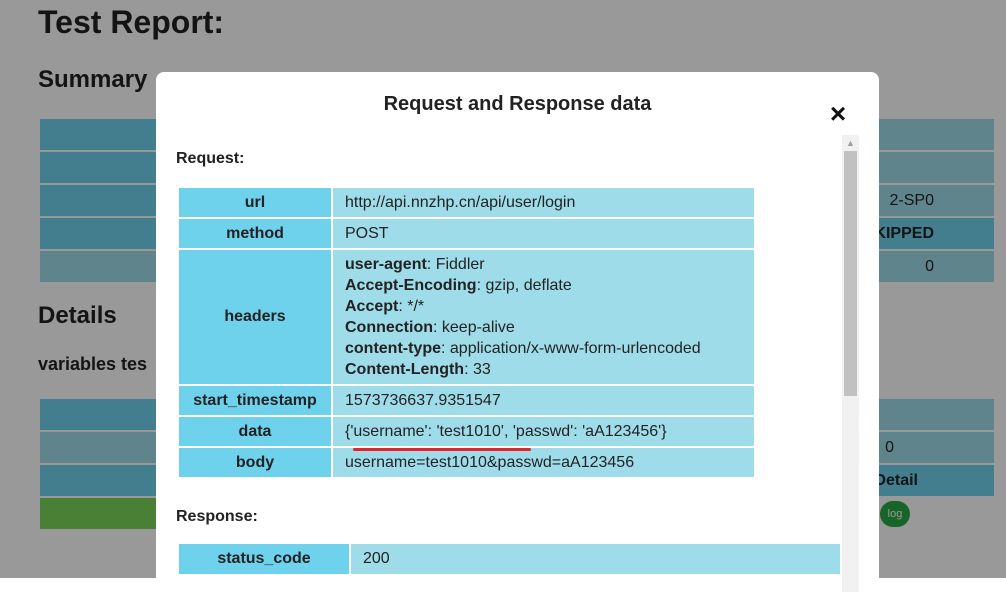 This screenshot has width=1006, height=592. I want to click on modal-title: Request and Response data, so click(517, 104).